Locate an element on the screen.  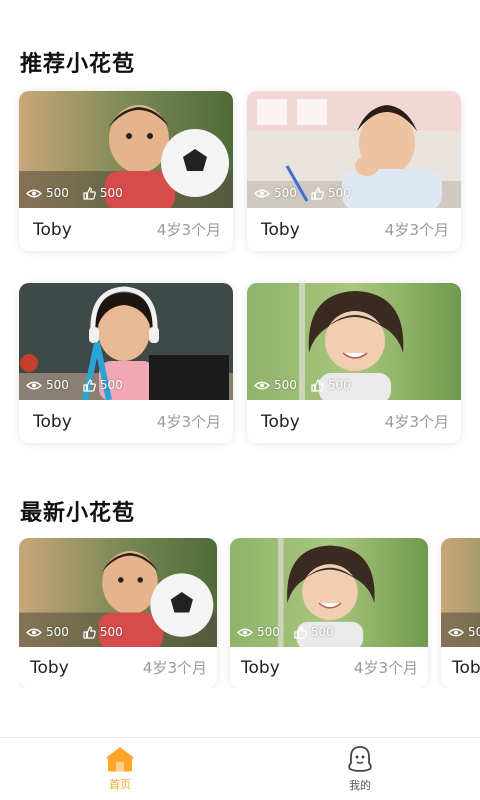
home-icon is located at coordinates (120, 759).